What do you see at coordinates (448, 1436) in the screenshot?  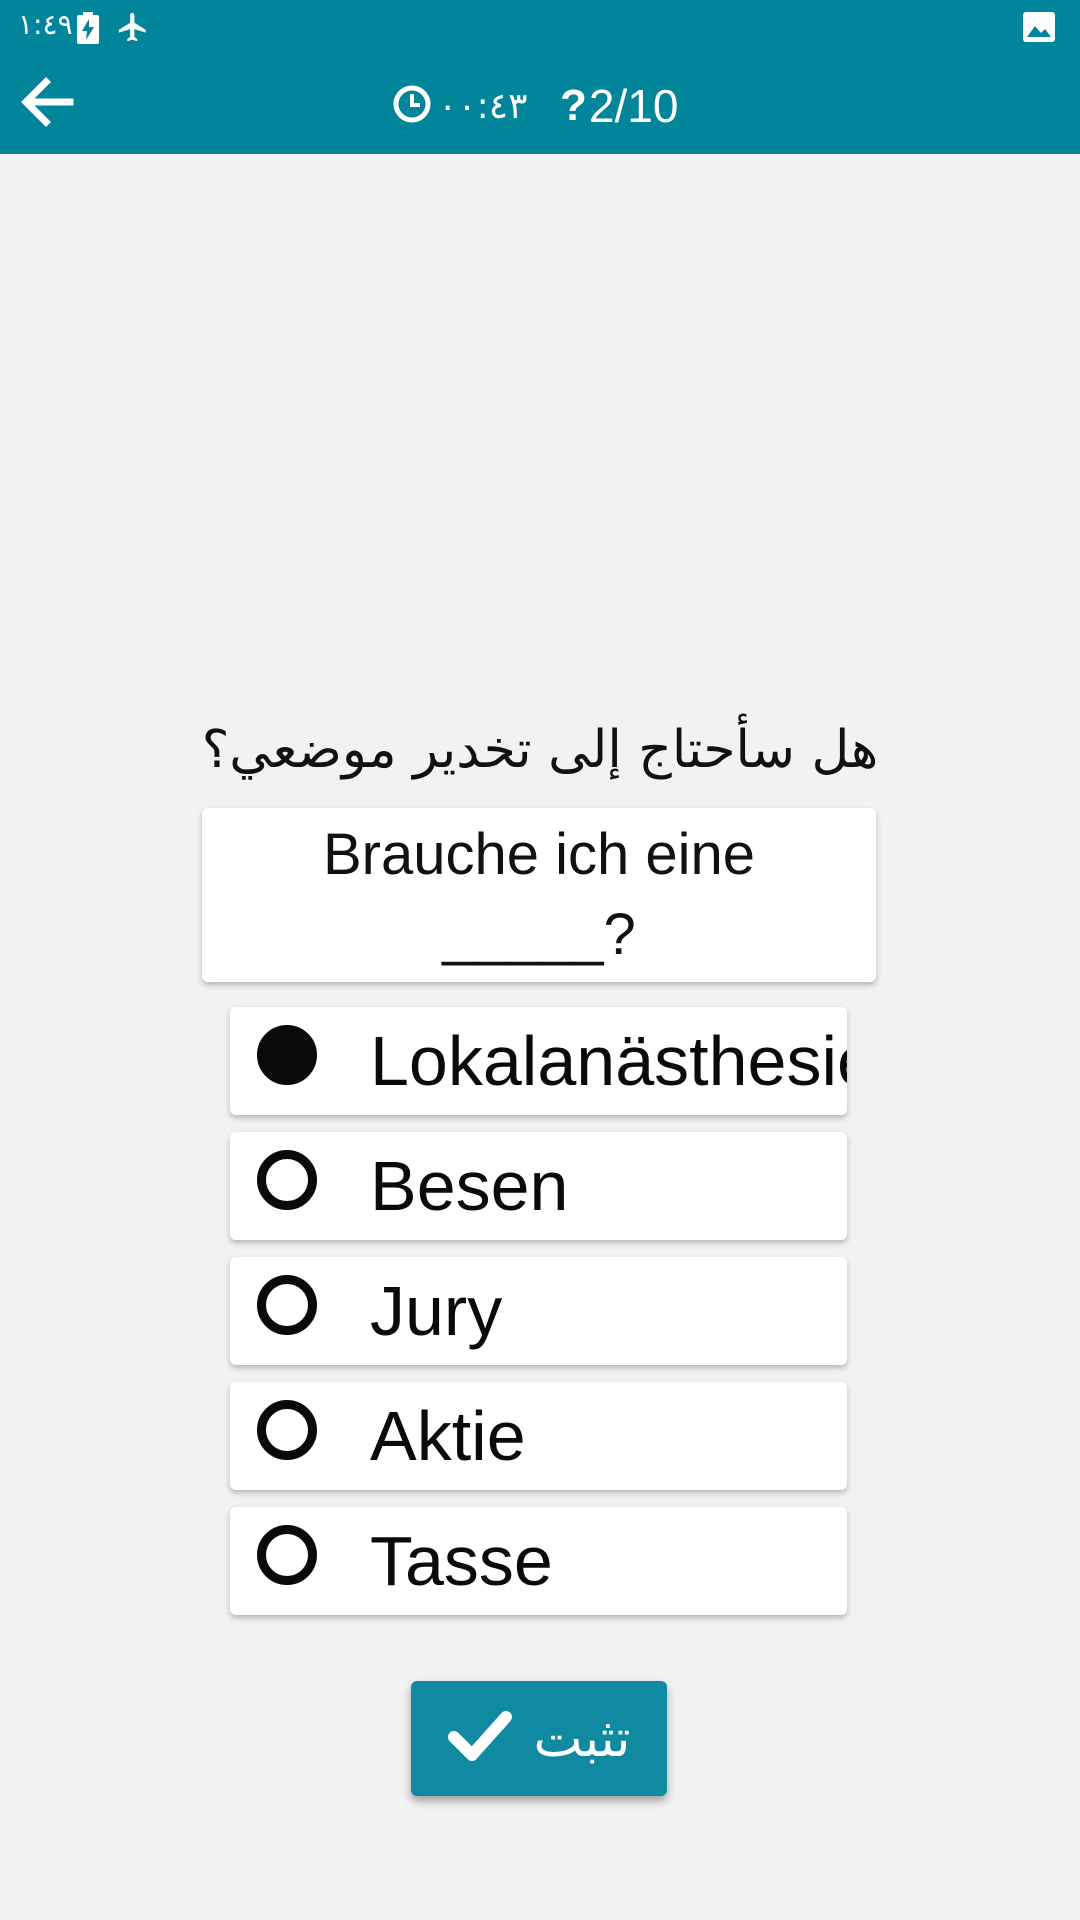 I see `answer-option-label: Aktie` at bounding box center [448, 1436].